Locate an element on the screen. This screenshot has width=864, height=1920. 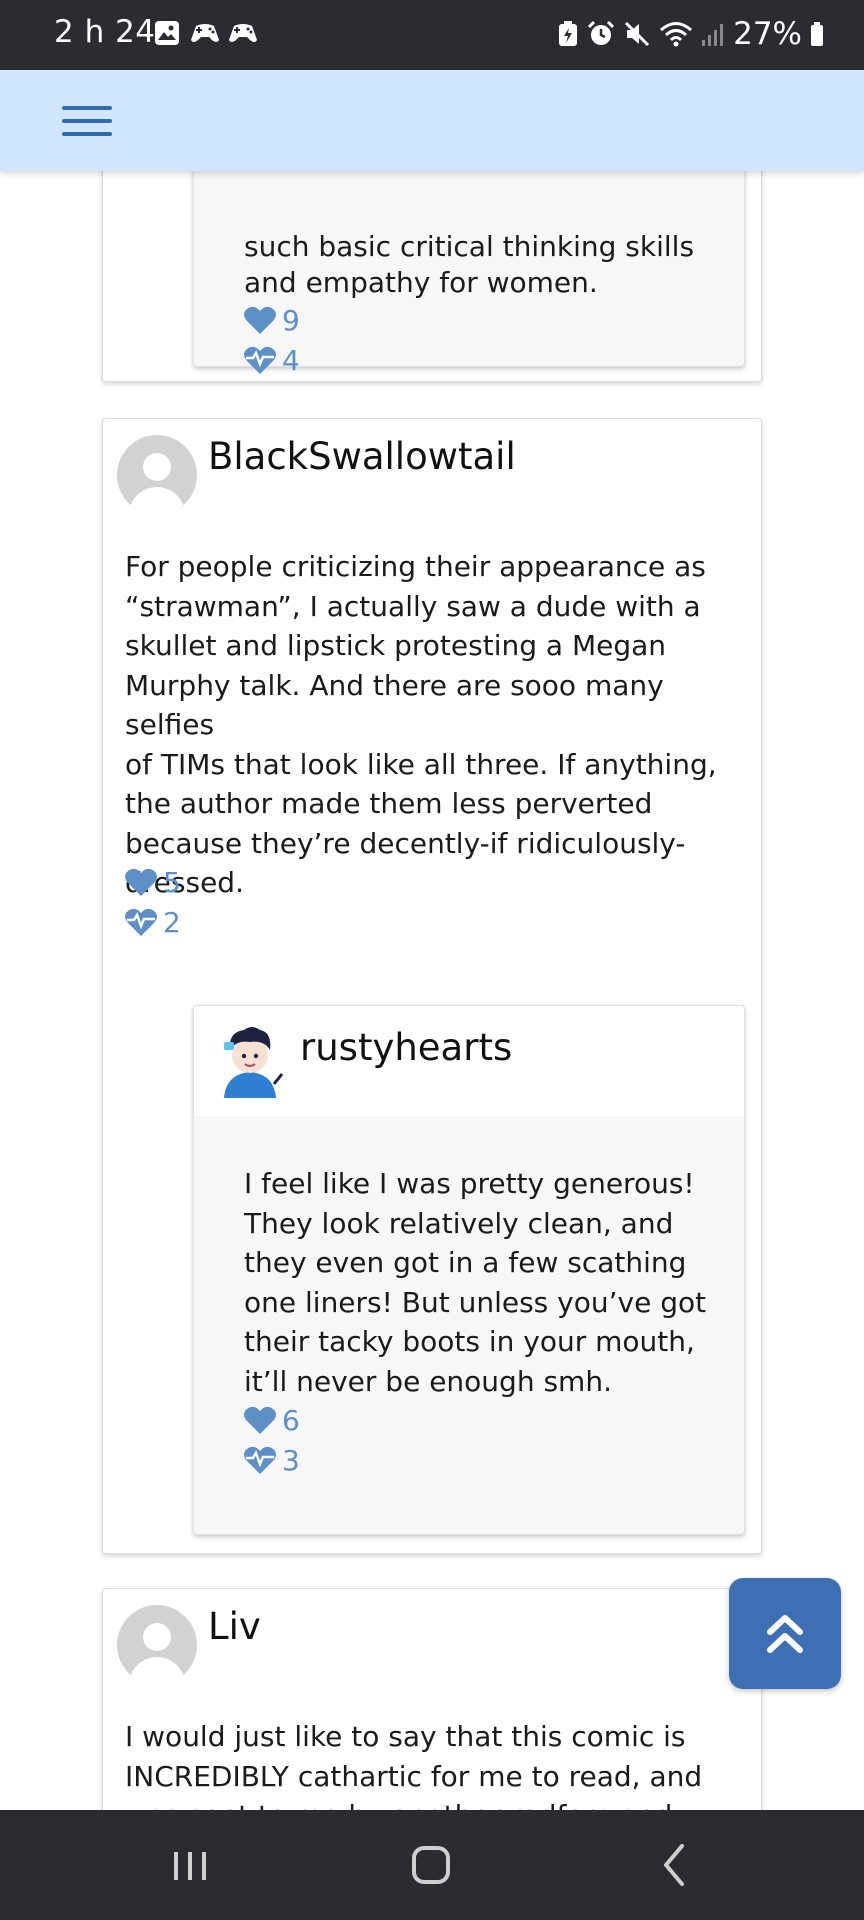
status-right-group: 27% is located at coordinates (690, 34).